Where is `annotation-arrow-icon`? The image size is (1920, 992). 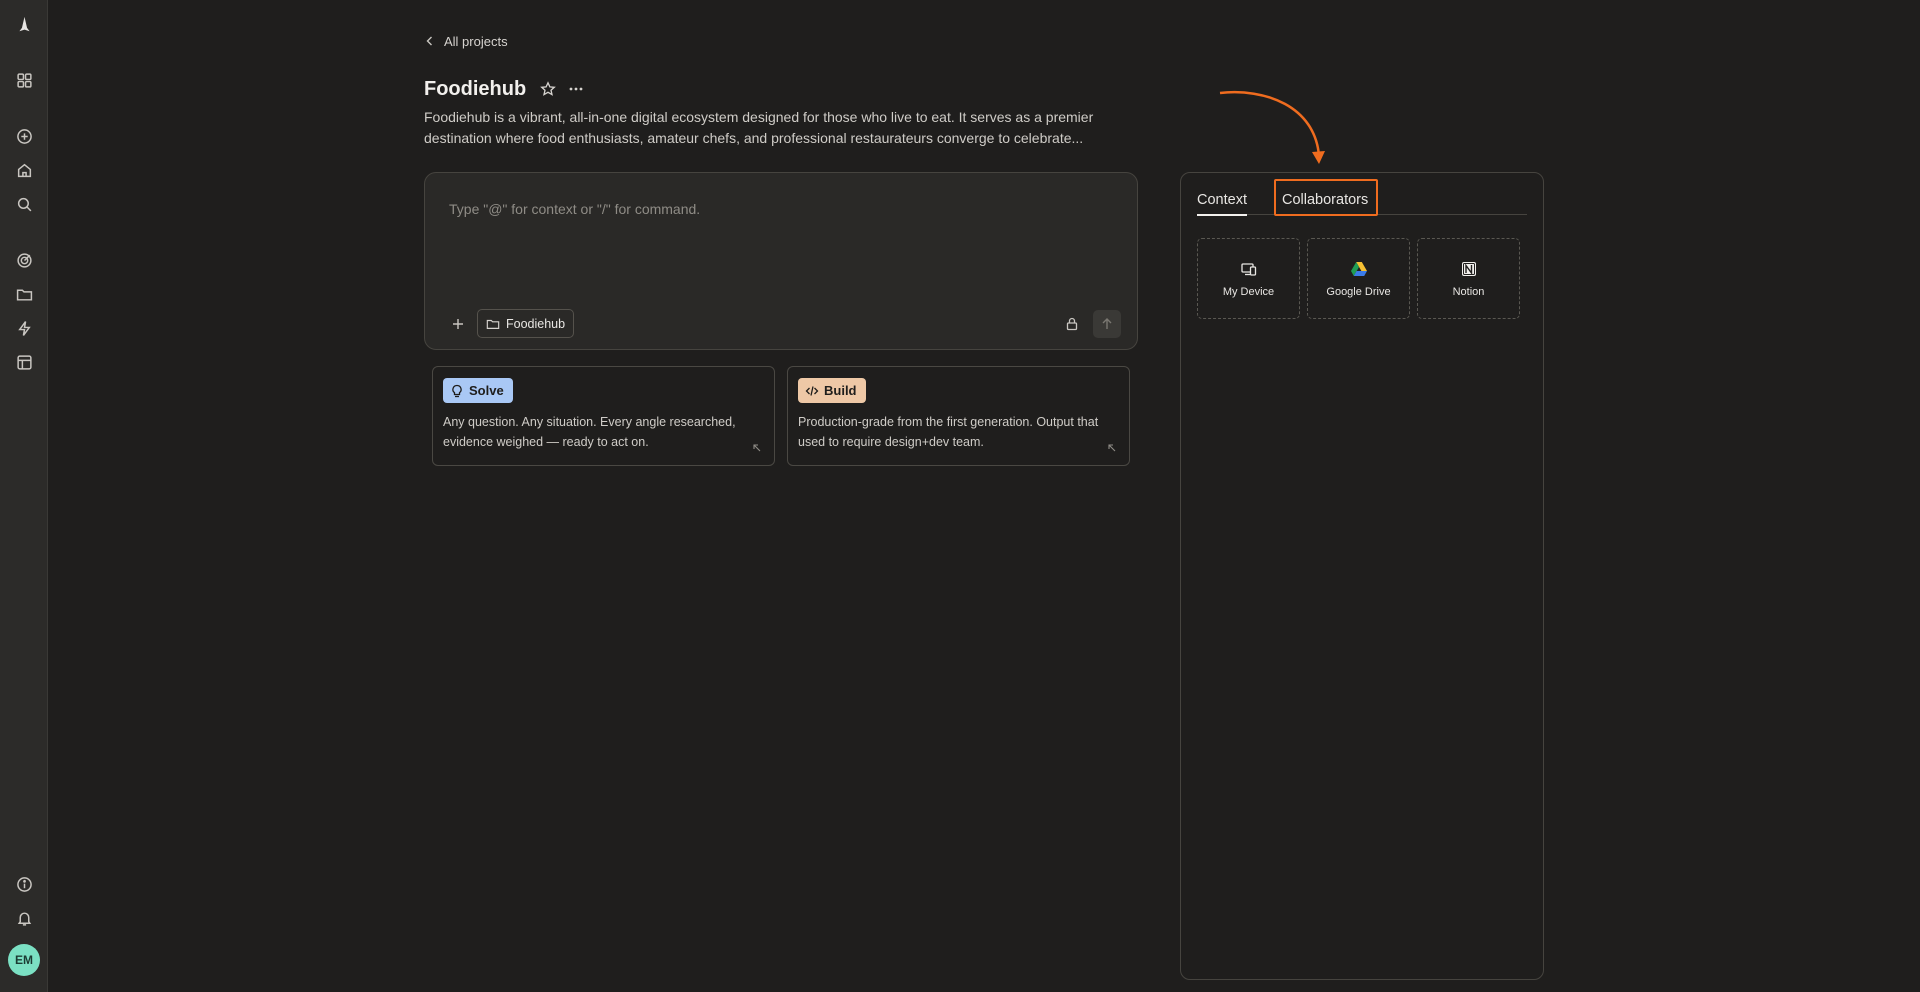
annotation-arrow-icon is located at coordinates (1272, 127).